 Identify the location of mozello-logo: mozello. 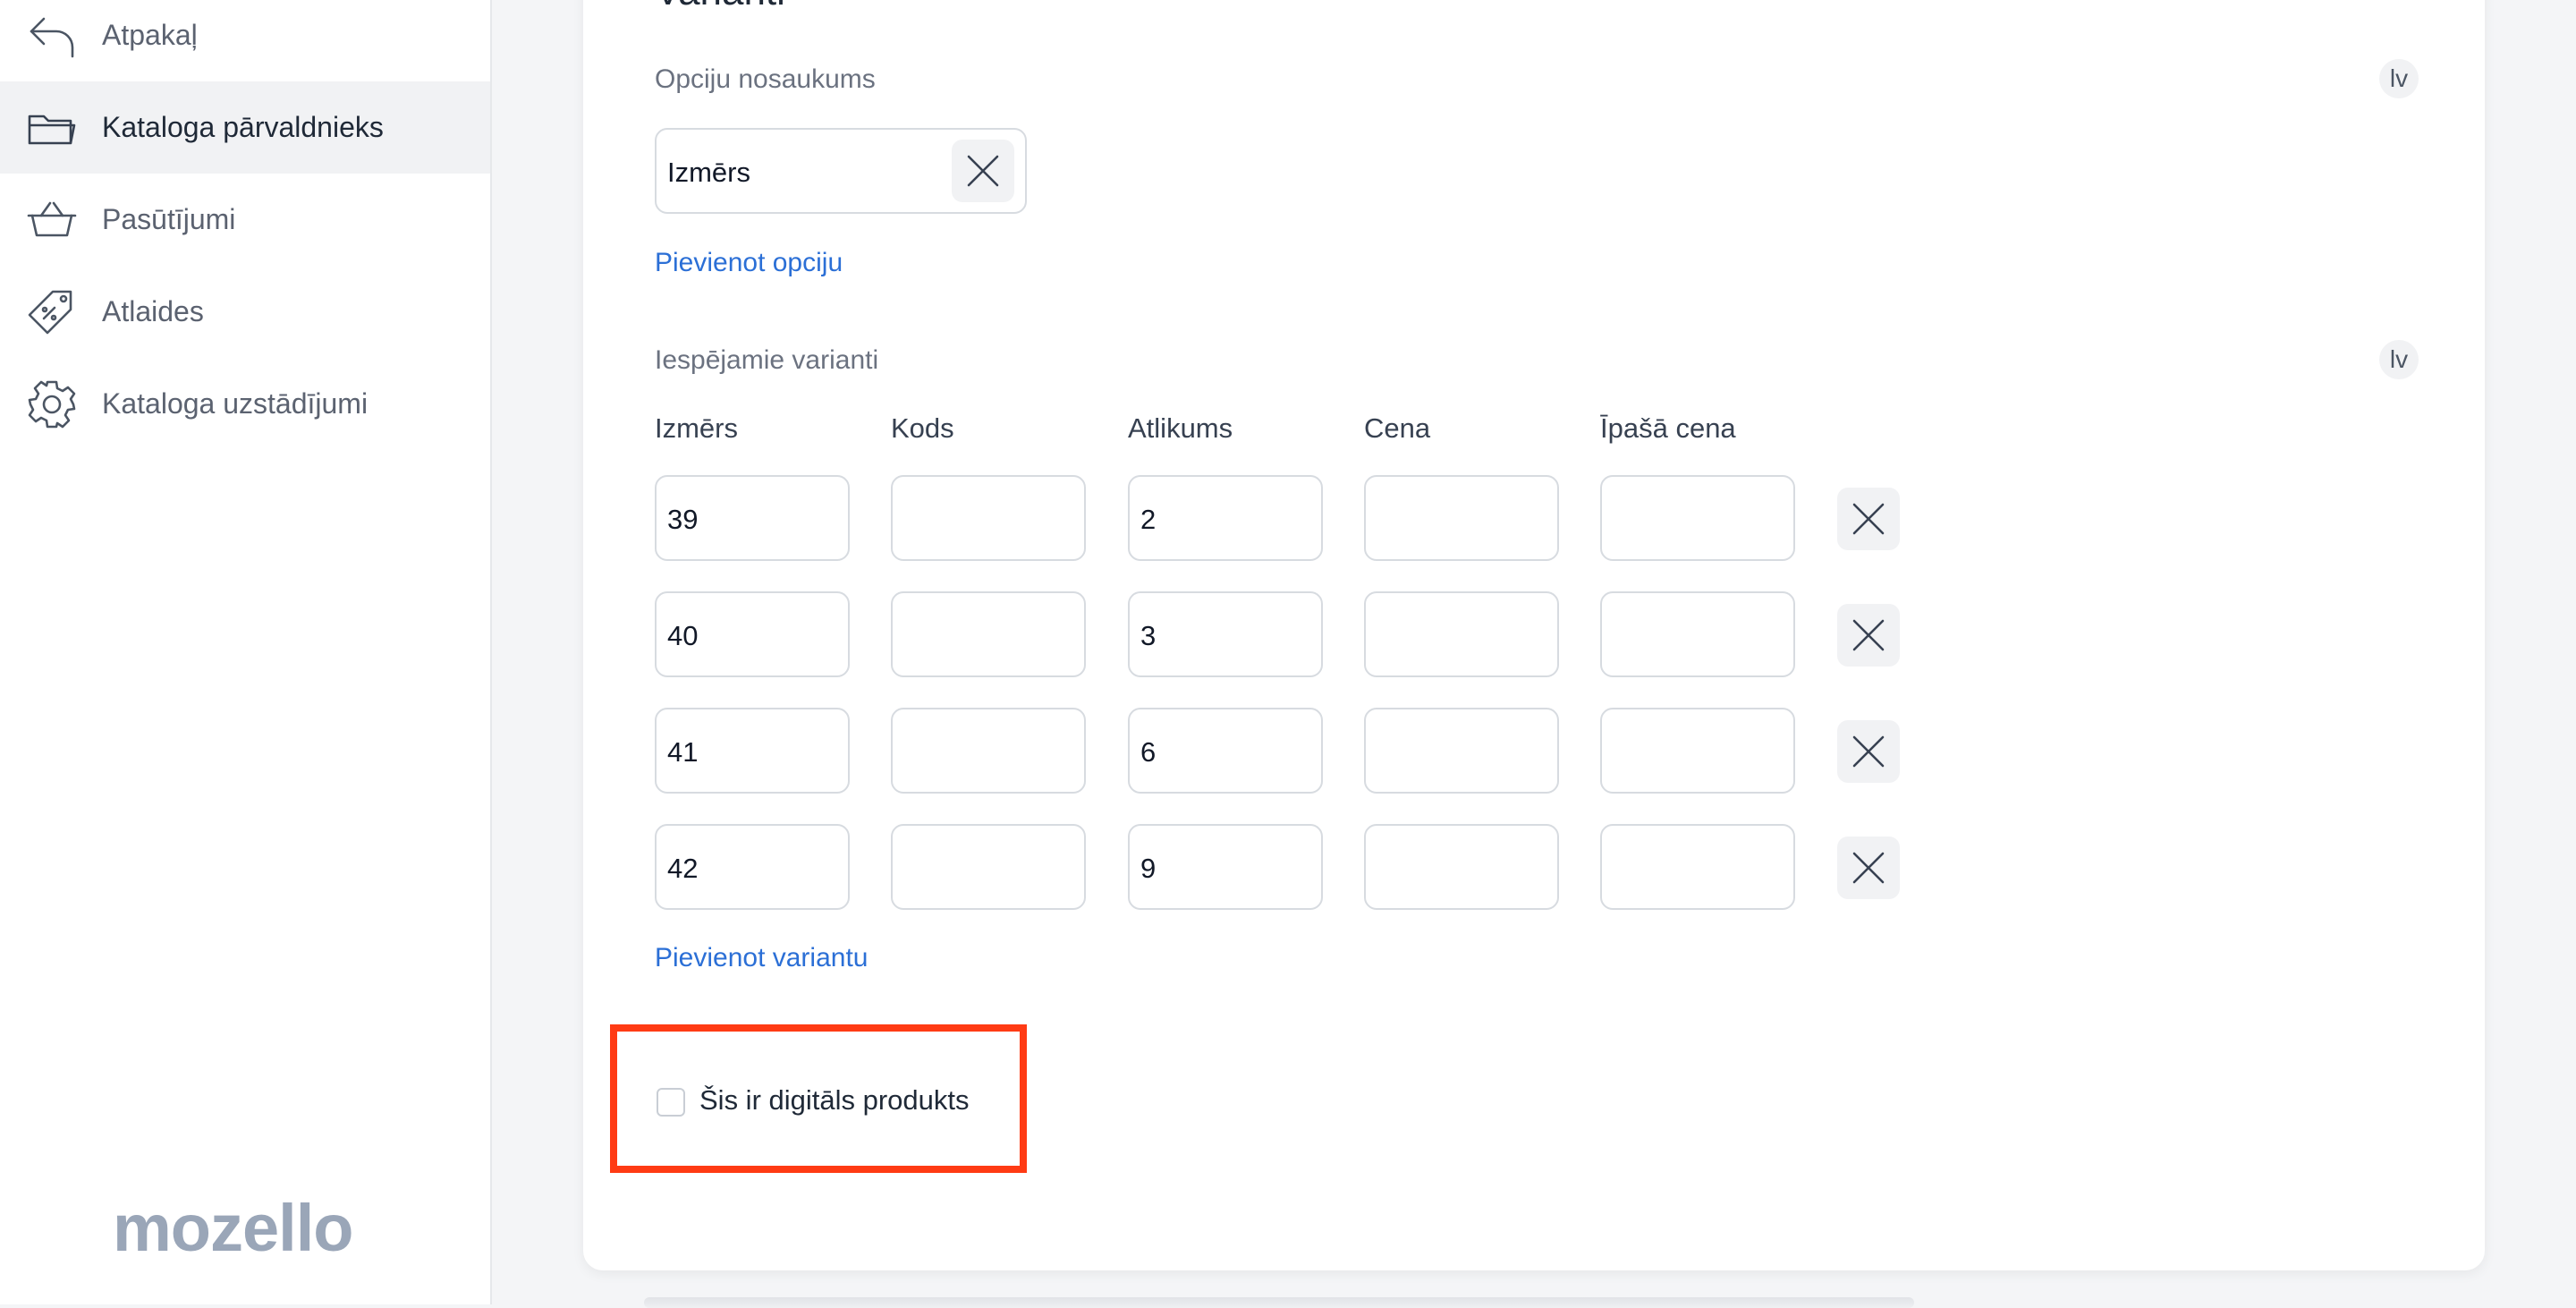
(233, 1228).